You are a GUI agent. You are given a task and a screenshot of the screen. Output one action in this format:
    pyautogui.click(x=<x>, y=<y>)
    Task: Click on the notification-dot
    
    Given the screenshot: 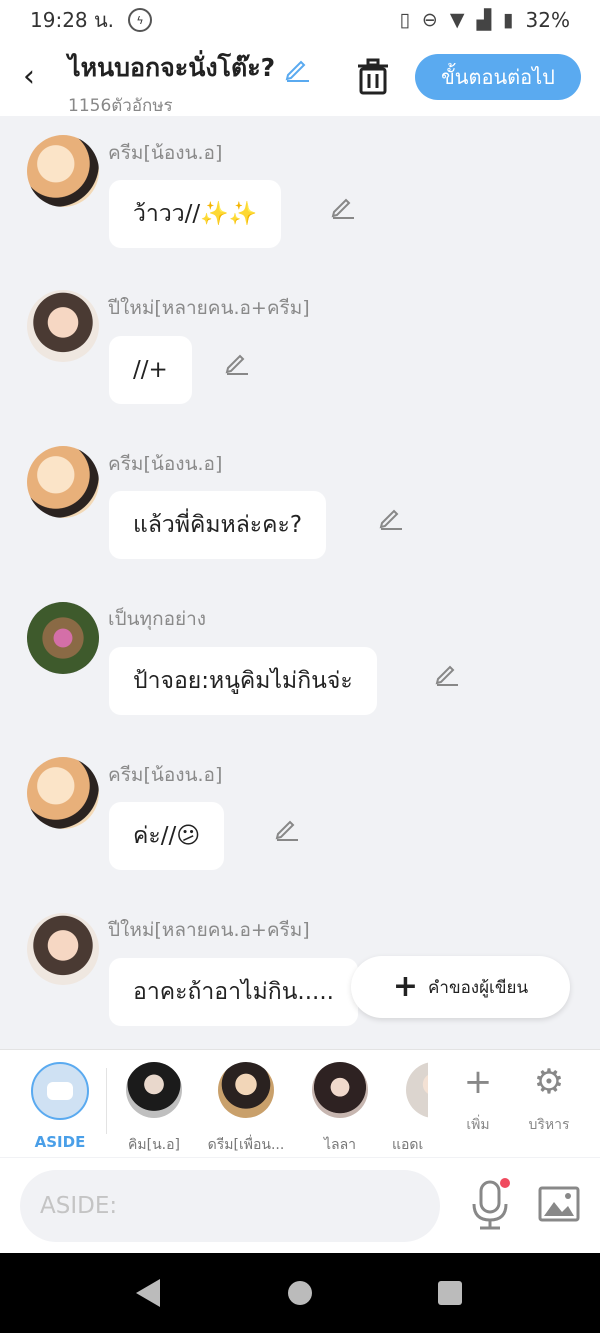 What is the action you would take?
    pyautogui.click(x=505, y=1183)
    